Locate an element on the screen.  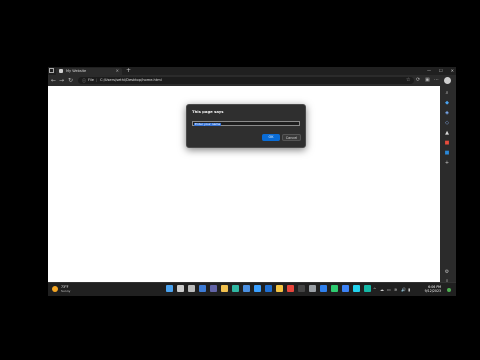
refresh-icon: ↻ is located at coordinates (70, 80).